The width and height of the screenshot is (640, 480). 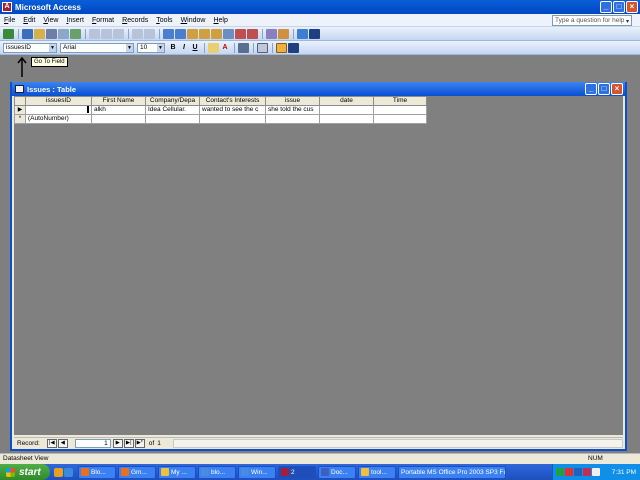 What do you see at coordinates (29, 20) in the screenshot?
I see `menu-edit: Edit` at bounding box center [29, 20].